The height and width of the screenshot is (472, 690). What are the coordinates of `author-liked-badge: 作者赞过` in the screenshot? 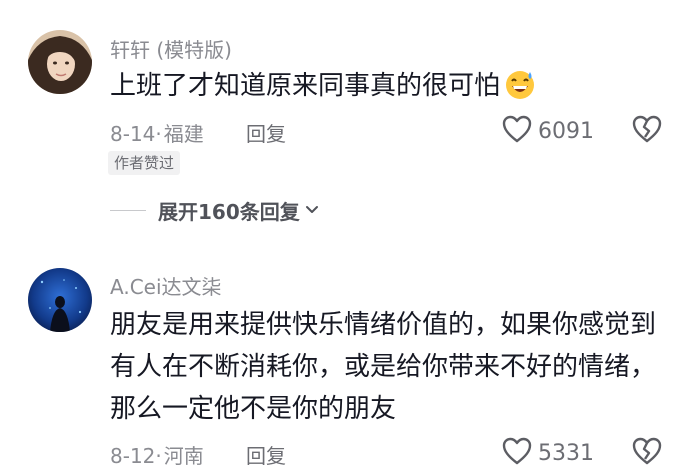 It's located at (144, 163).